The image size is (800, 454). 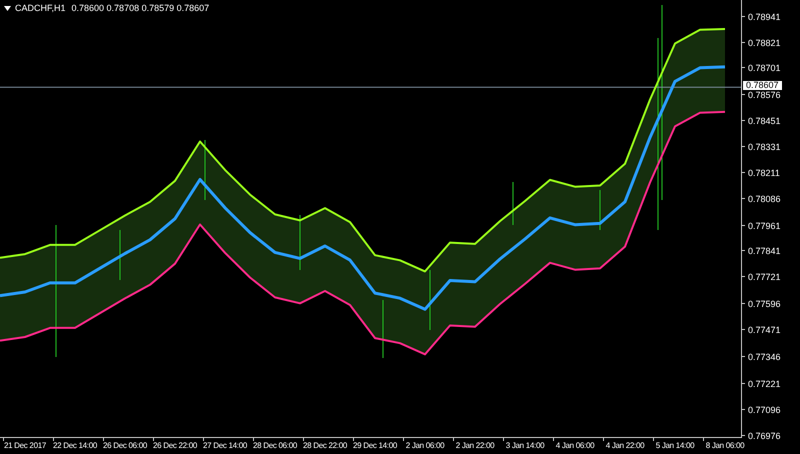 I want to click on time-axis-label: 2 Jan 22:00, so click(x=475, y=445).